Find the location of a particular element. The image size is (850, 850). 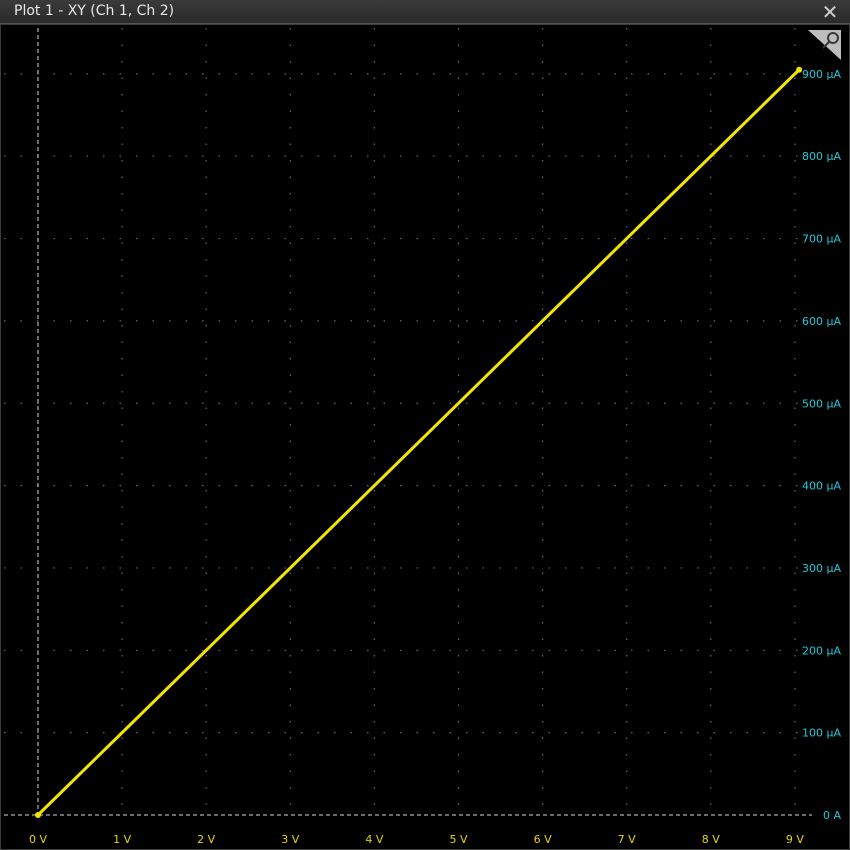

y-tick-label: 100 µA is located at coordinates (821, 733).